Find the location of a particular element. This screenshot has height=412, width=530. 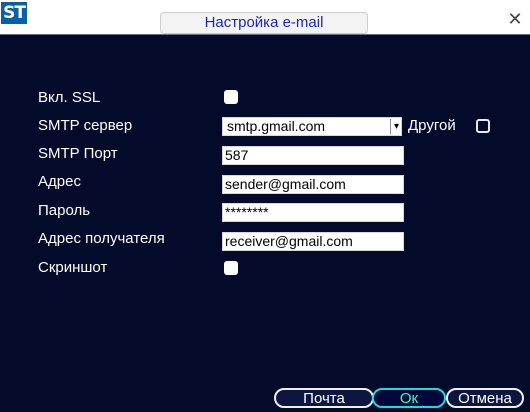

title-bar: ST Настройка e-mail ✕ is located at coordinates (265, 17).